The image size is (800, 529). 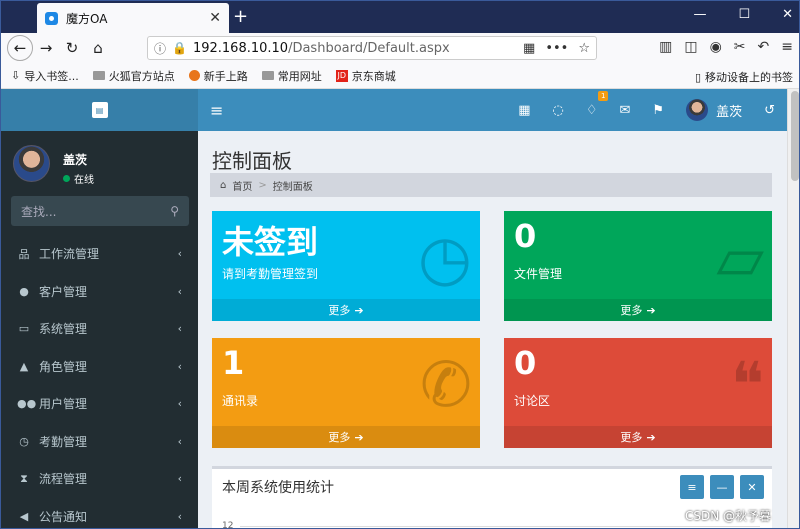 What do you see at coordinates (99, 442) in the screenshot?
I see `sidebar-item-attendance: ◷ 考勤管理 ‹` at bounding box center [99, 442].